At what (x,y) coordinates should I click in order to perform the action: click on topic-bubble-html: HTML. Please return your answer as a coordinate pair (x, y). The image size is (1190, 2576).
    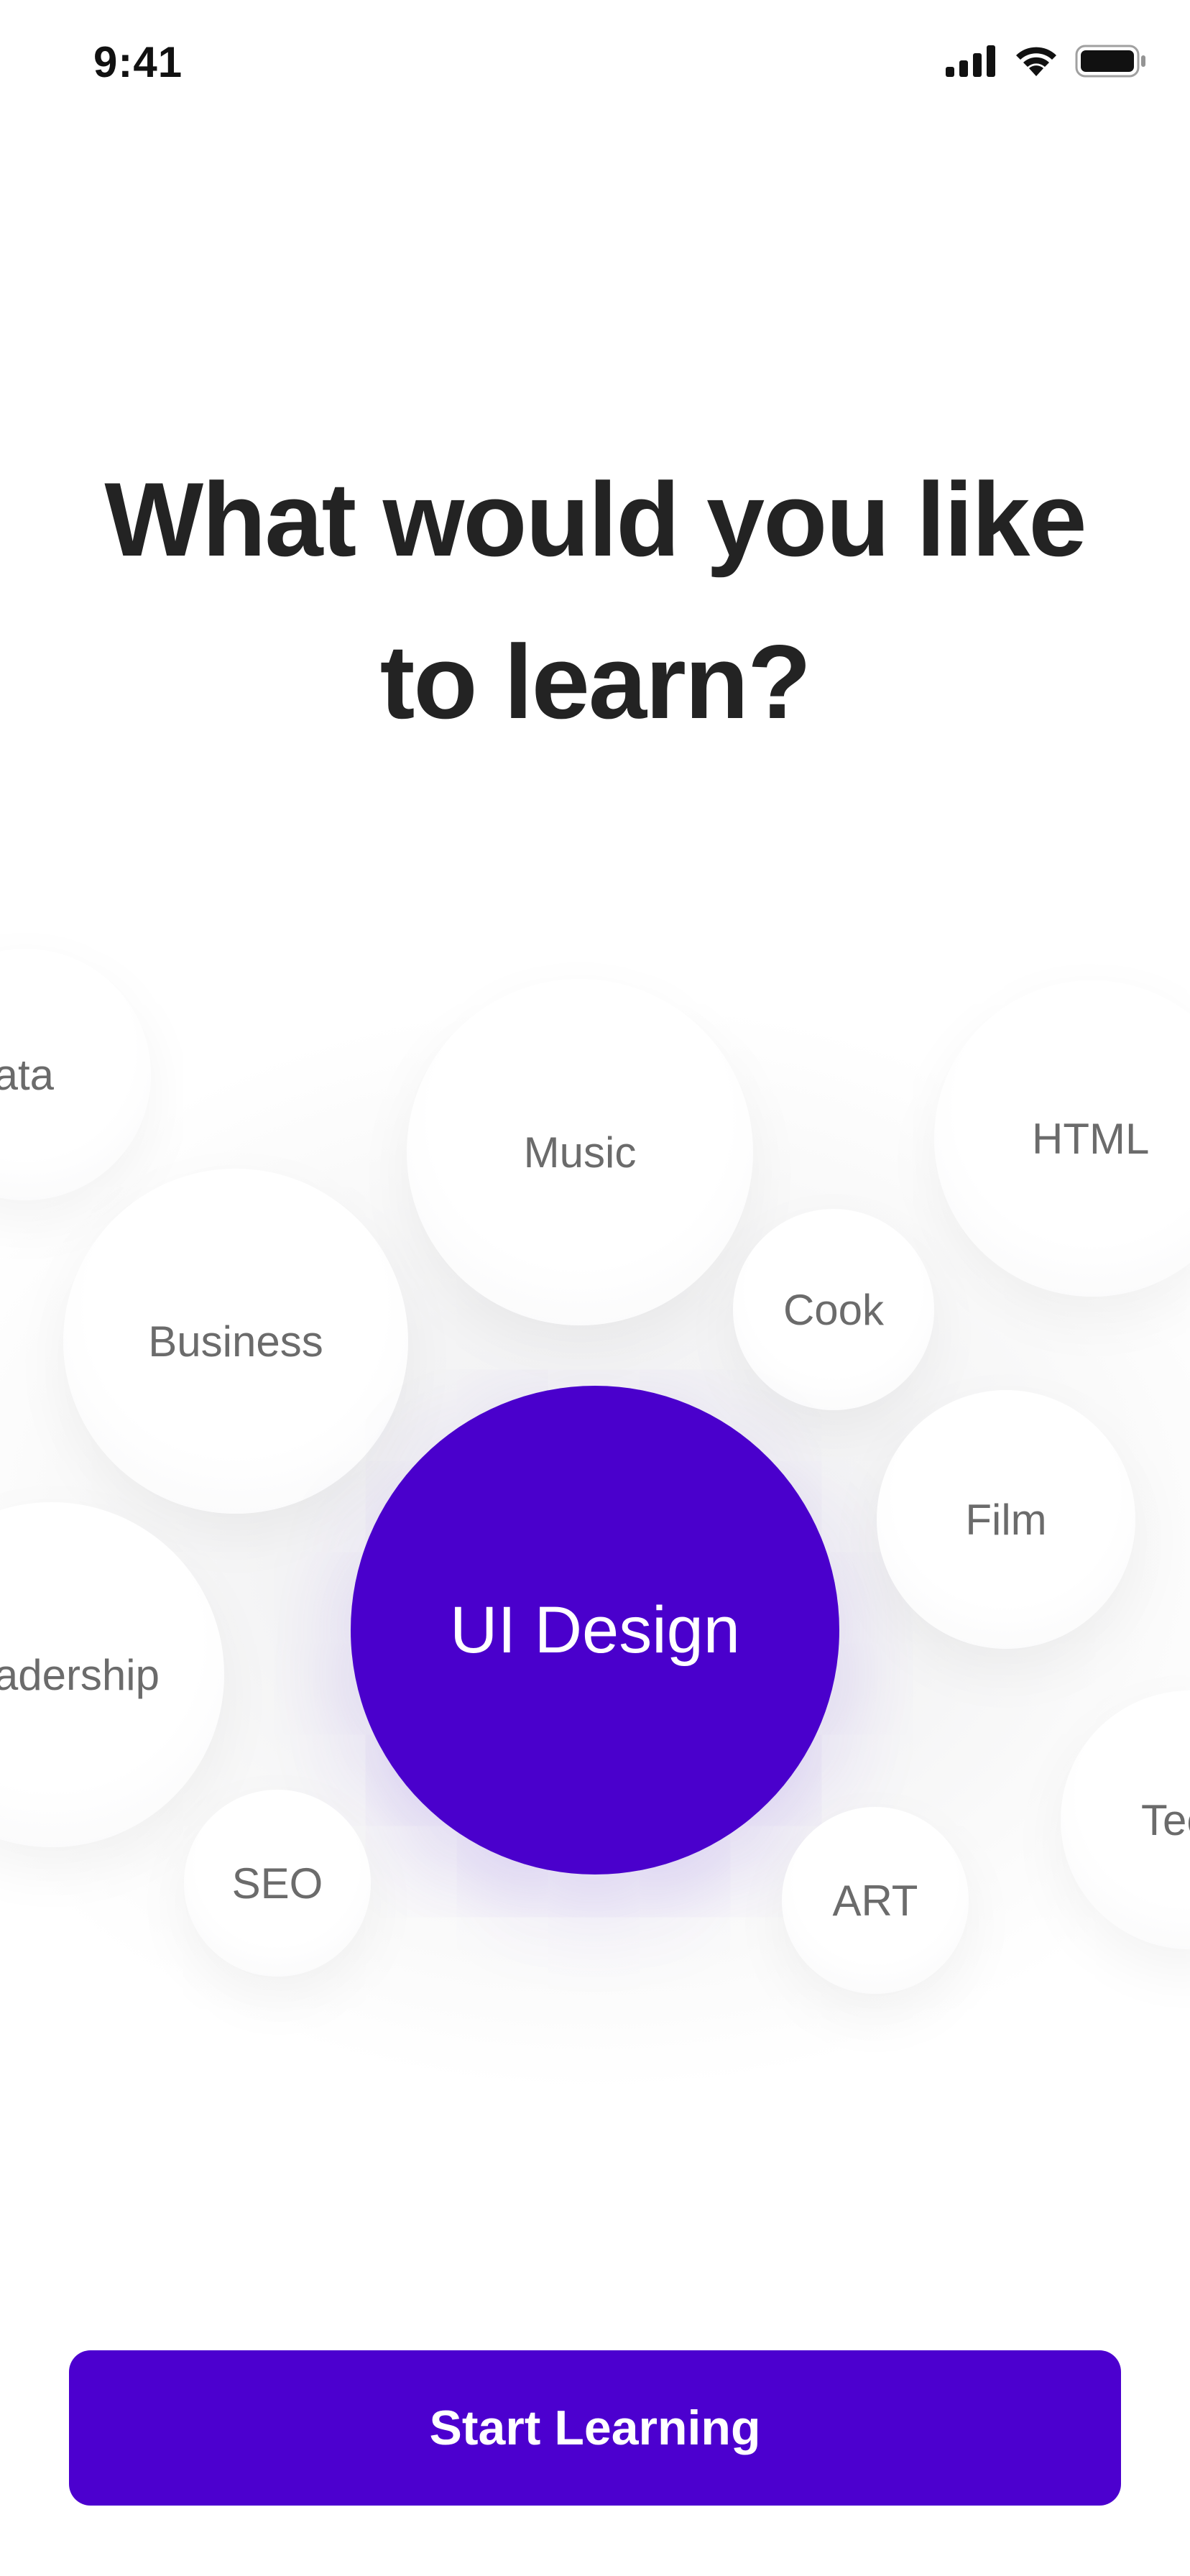
    Looking at the image, I should click on (1062, 1138).